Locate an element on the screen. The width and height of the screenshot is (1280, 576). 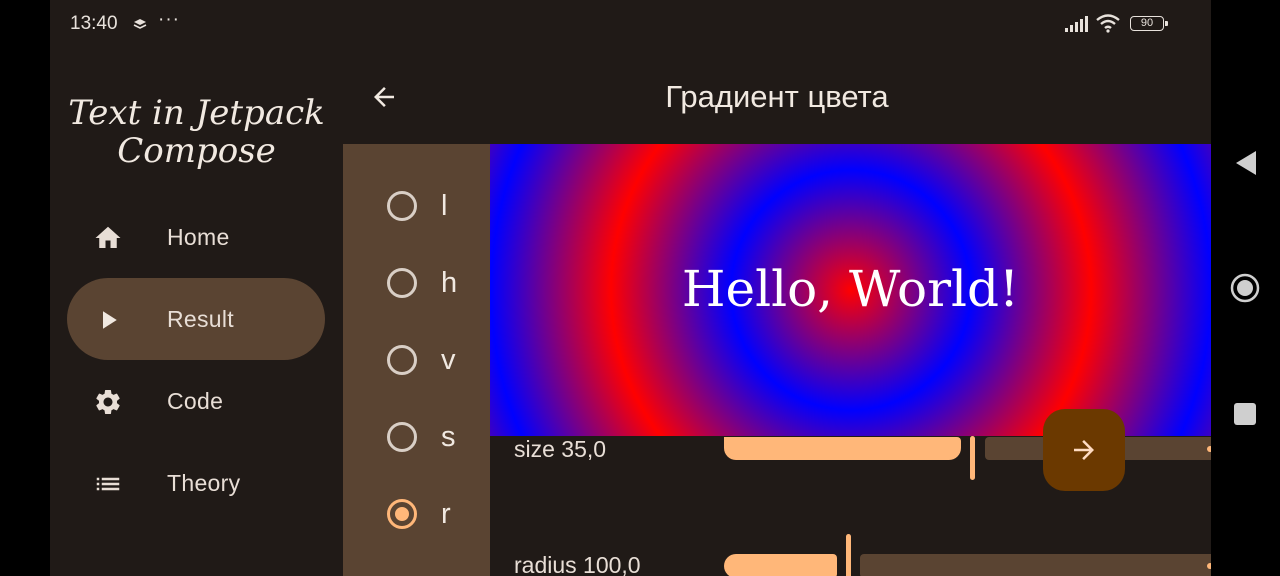
battery-icon: 90 is located at coordinates (1149, 23).